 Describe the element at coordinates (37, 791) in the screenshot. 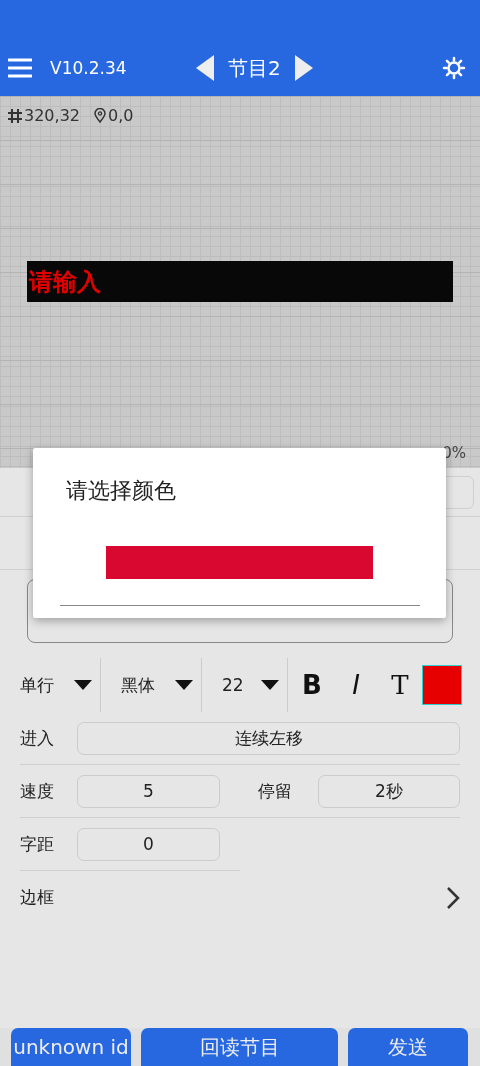

I see `field-label: 速度` at that location.